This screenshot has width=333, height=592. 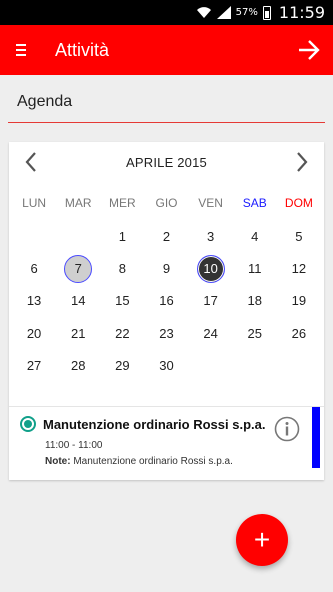 I want to click on calendar-day: 16, so click(x=166, y=301).